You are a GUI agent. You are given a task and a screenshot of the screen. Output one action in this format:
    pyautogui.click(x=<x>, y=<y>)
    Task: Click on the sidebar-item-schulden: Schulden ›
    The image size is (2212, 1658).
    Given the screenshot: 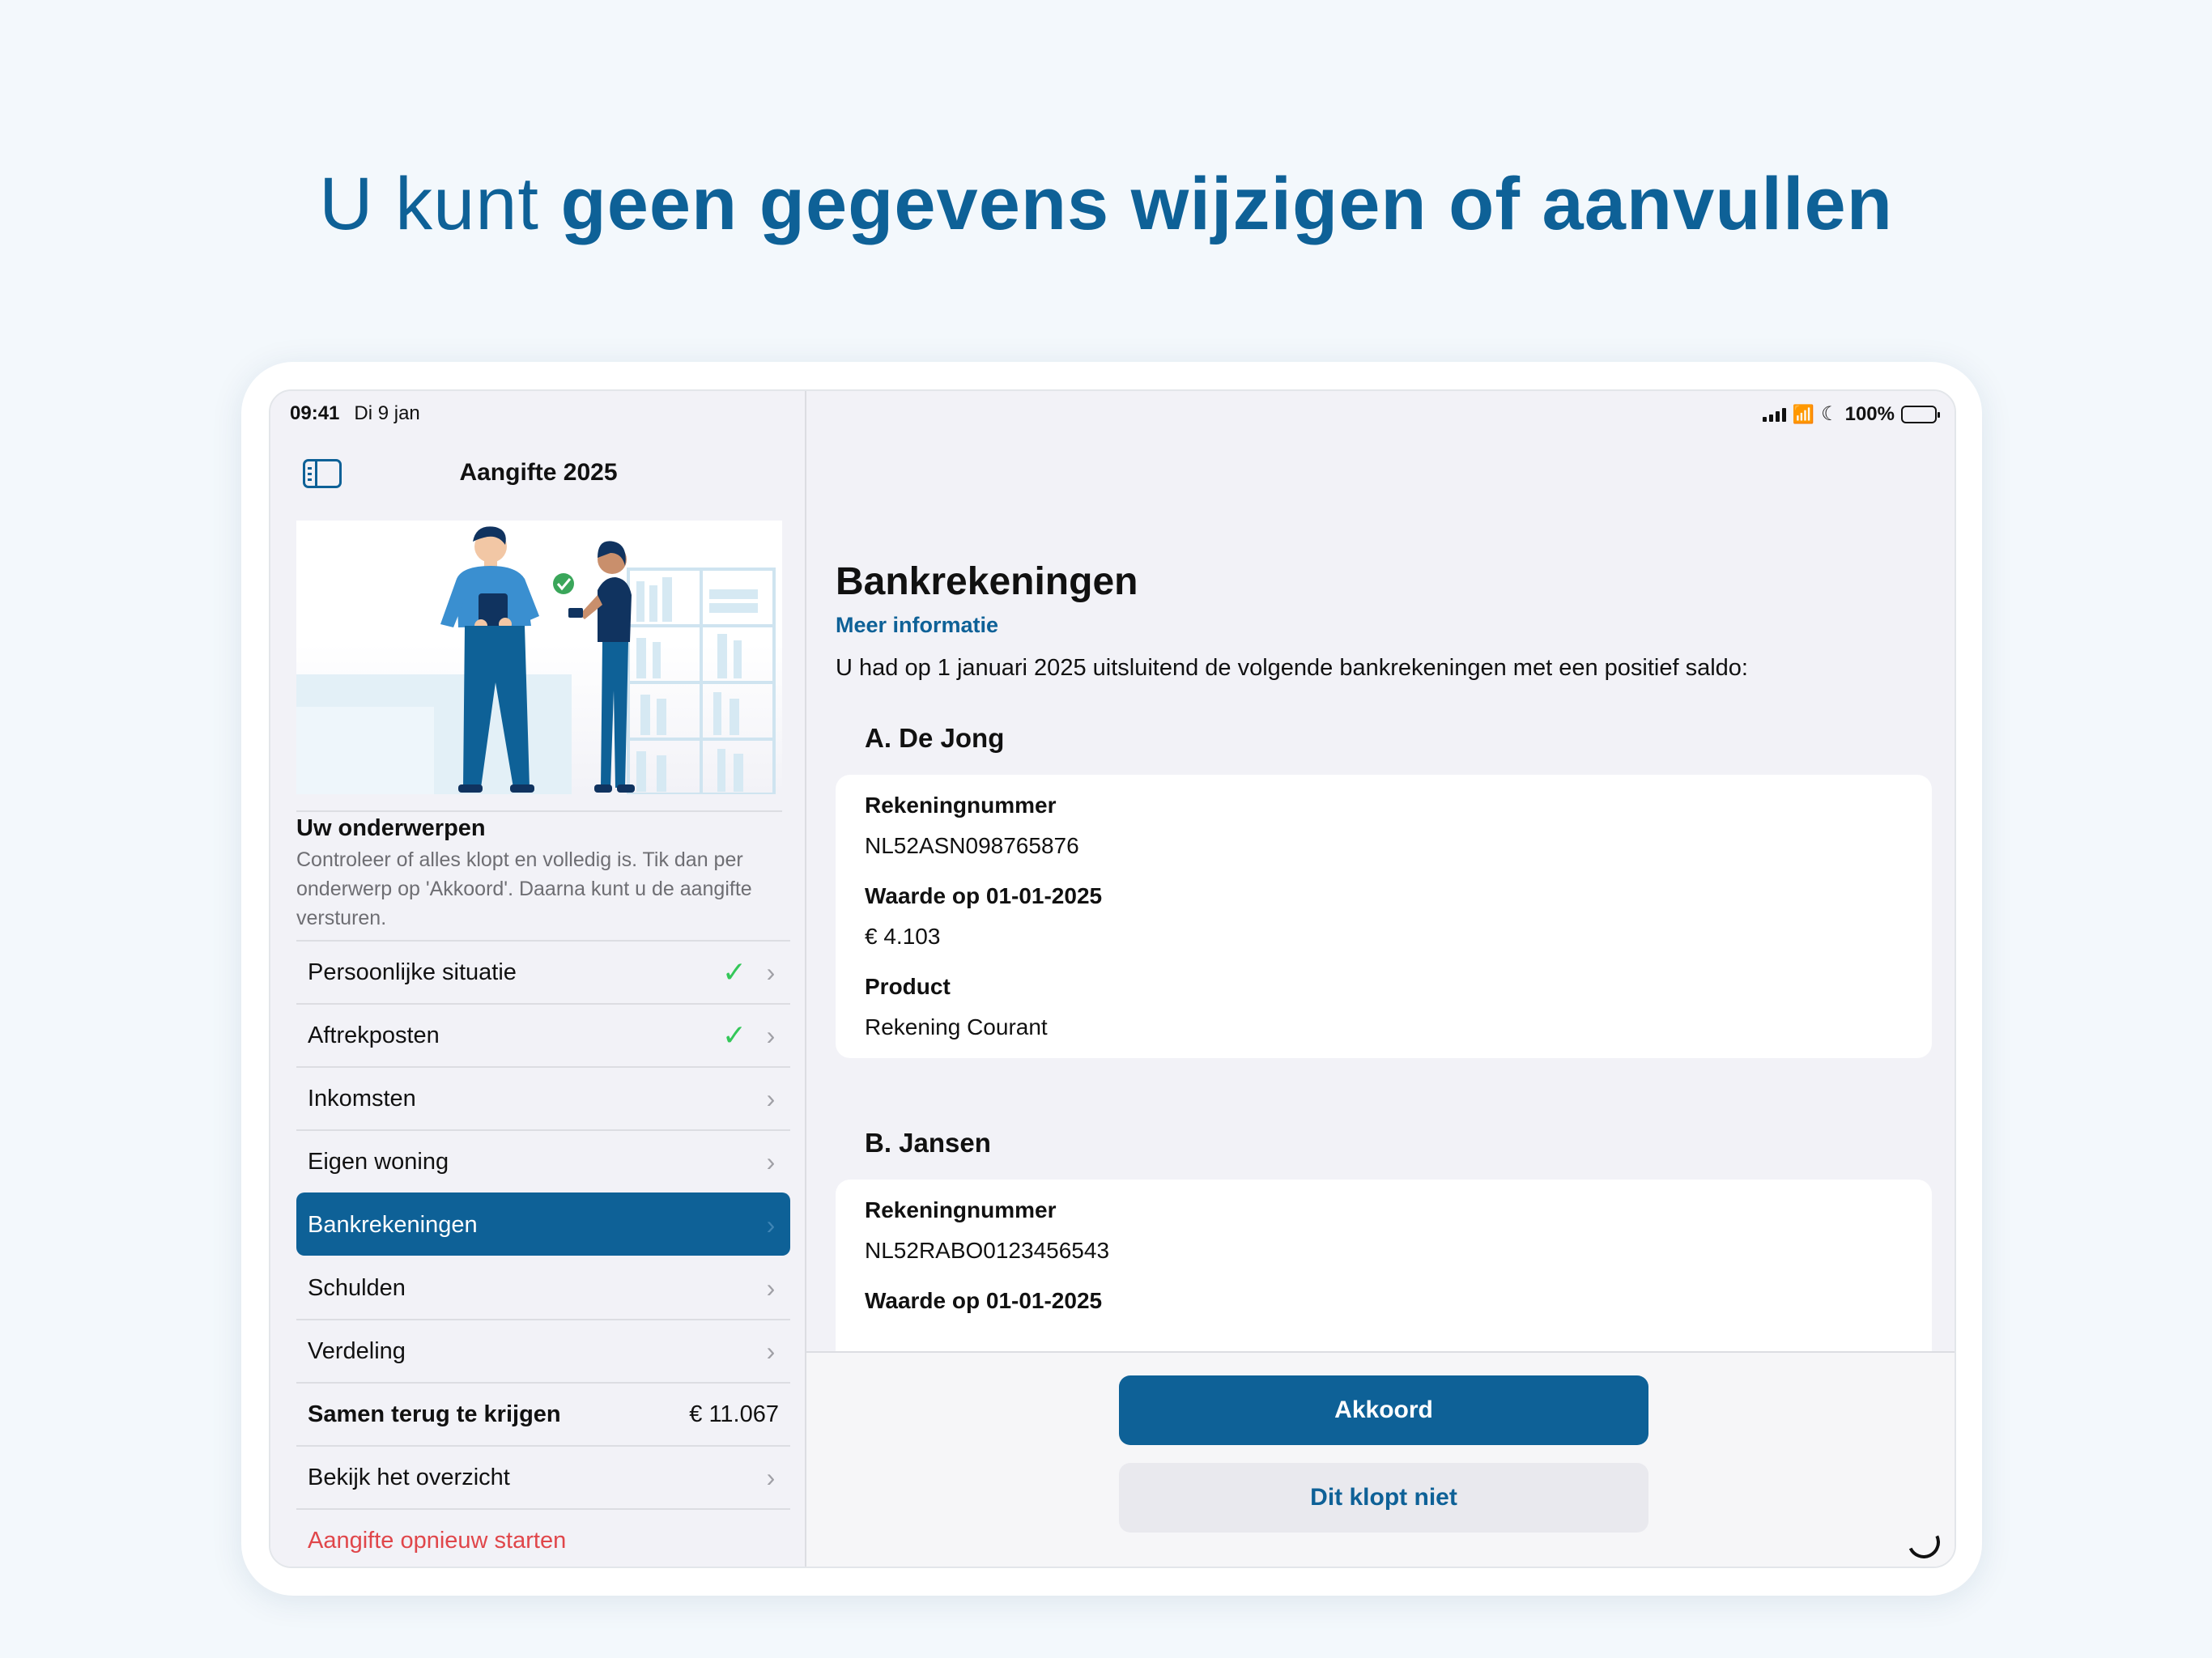 What is the action you would take?
    pyautogui.click(x=543, y=1287)
    